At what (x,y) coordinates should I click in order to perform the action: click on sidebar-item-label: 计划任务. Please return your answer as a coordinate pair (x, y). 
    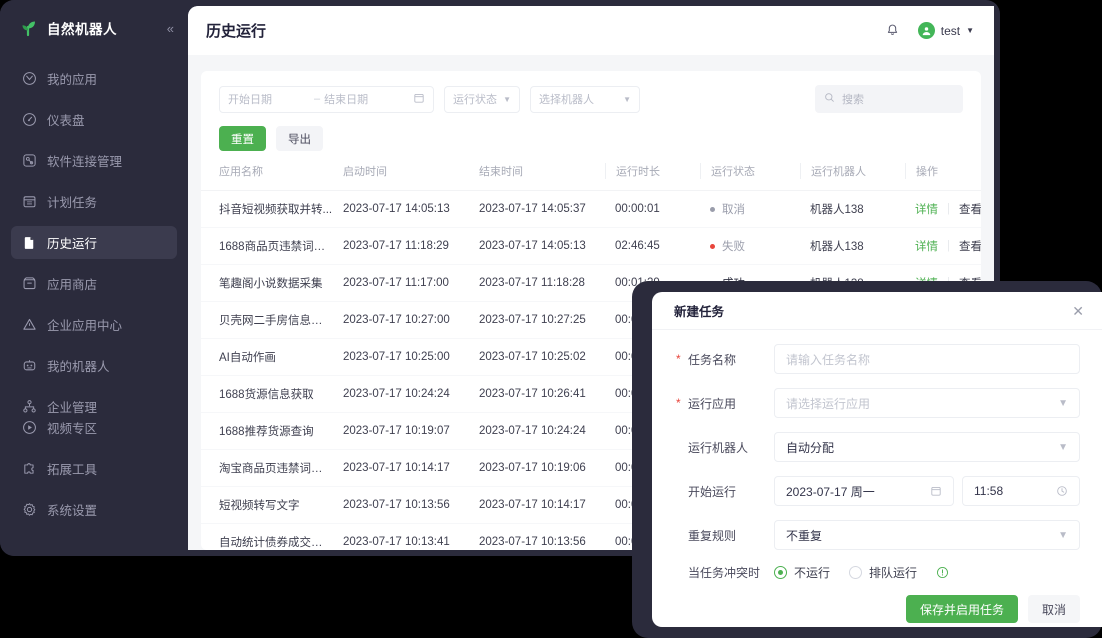
    Looking at the image, I should click on (72, 203).